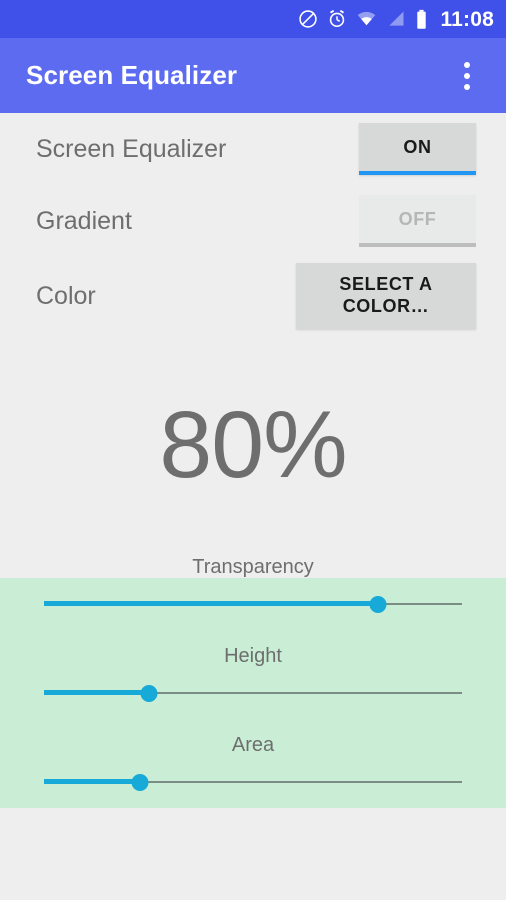 This screenshot has height=900, width=506. I want to click on settings-row-label: Gradient, so click(84, 220).